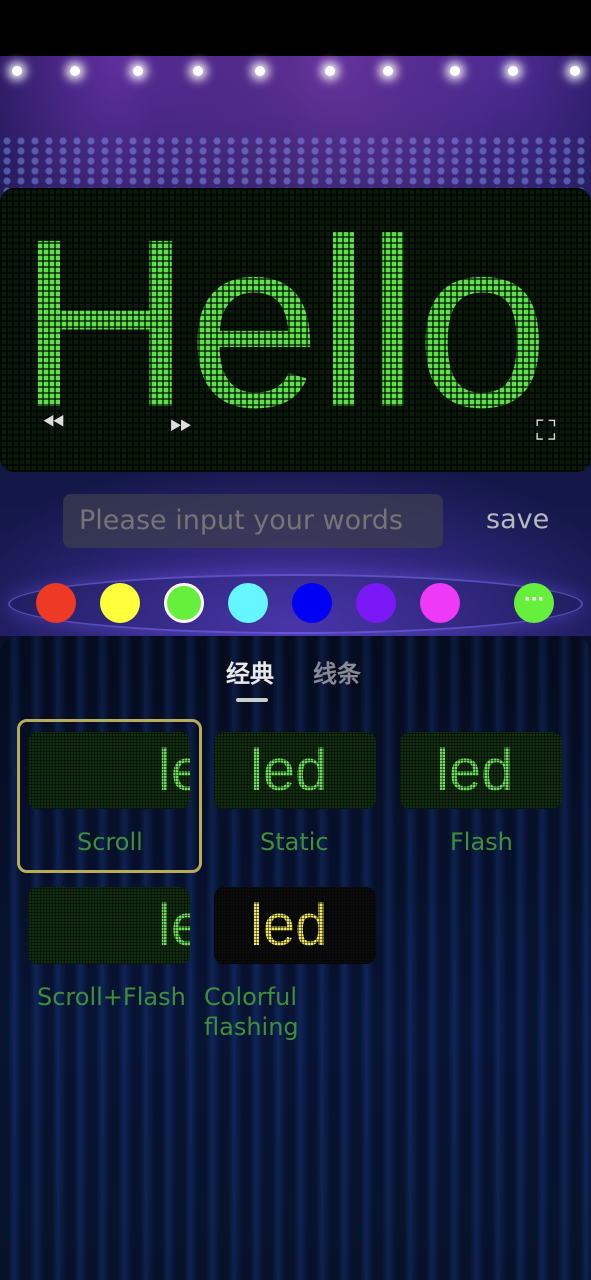 The width and height of the screenshot is (591, 1280). I want to click on more-colors-button: ···, so click(534, 603).